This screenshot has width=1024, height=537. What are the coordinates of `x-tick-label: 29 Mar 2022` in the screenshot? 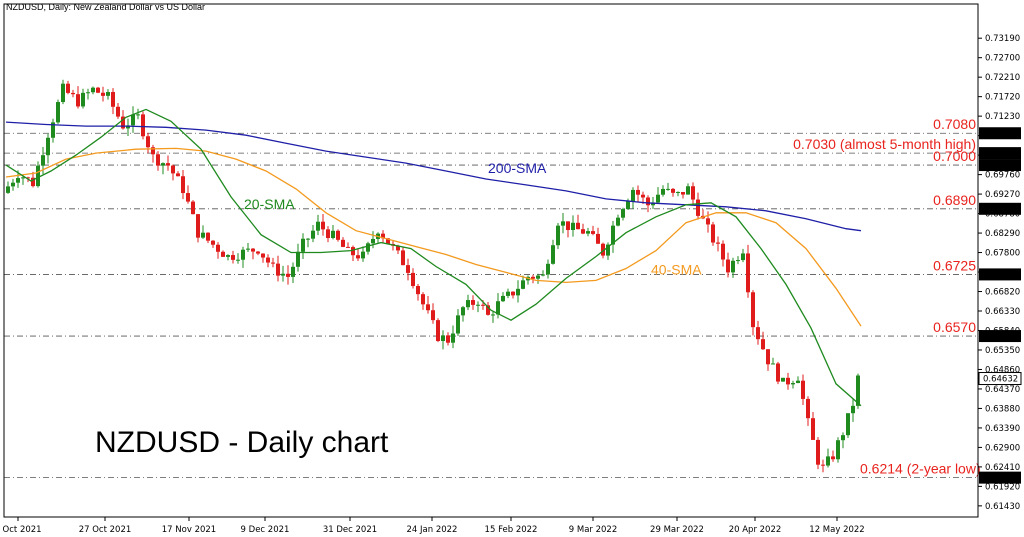 It's located at (677, 530).